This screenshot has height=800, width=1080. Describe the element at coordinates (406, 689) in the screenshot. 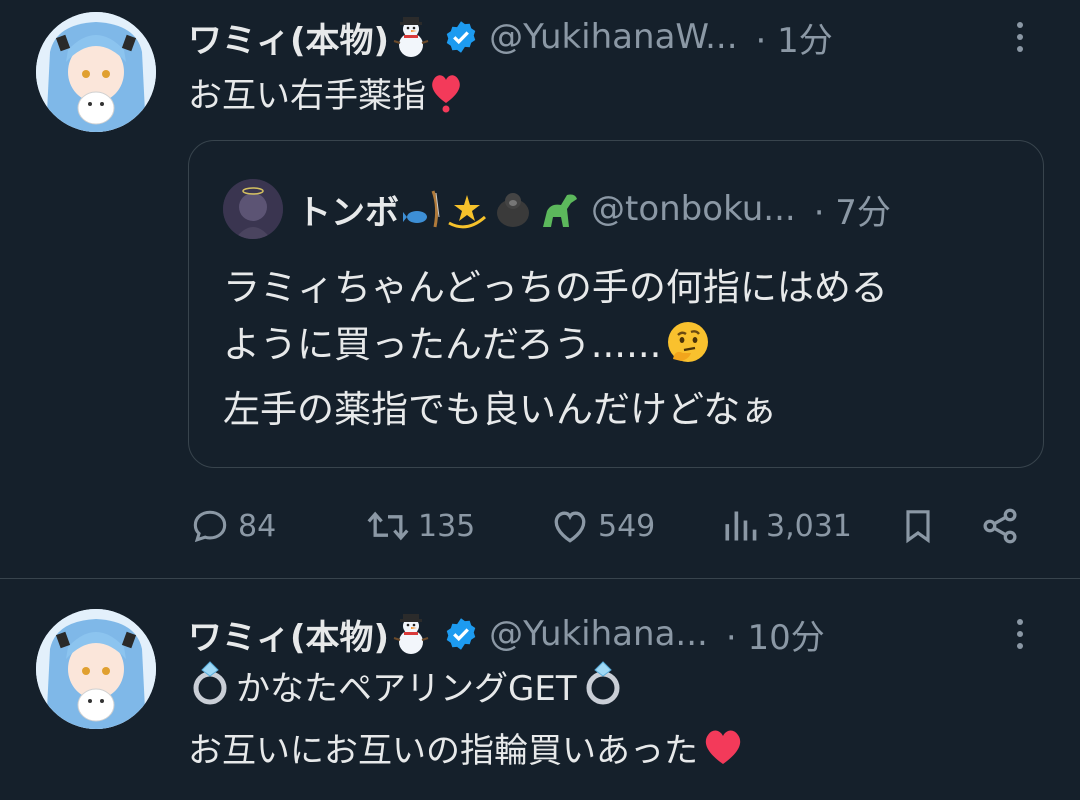

I see `tweet-text-line-content: かなたペアリングGET` at that location.